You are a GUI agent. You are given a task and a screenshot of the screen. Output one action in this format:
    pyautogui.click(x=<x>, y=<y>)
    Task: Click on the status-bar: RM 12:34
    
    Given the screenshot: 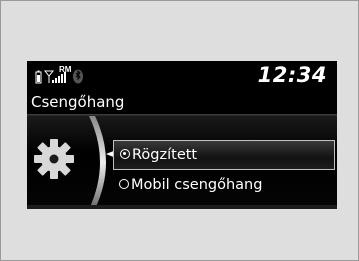 What is the action you would take?
    pyautogui.click(x=182, y=77)
    